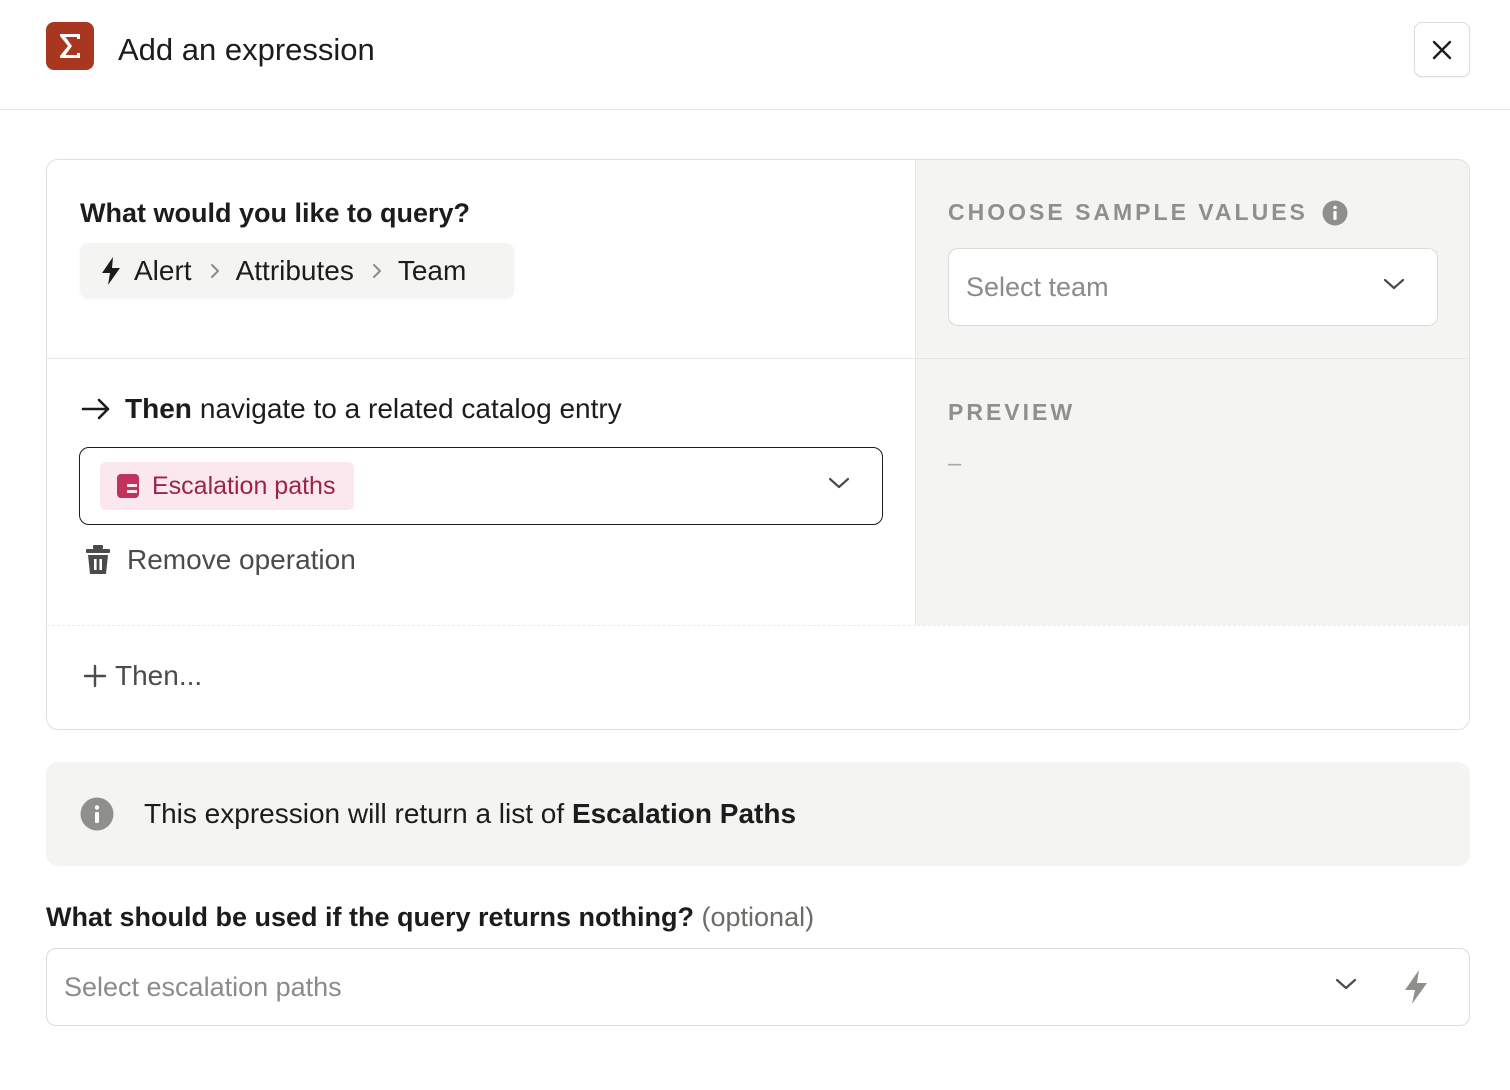  What do you see at coordinates (758, 987) in the screenshot?
I see `fallback-select: Select escalation paths` at bounding box center [758, 987].